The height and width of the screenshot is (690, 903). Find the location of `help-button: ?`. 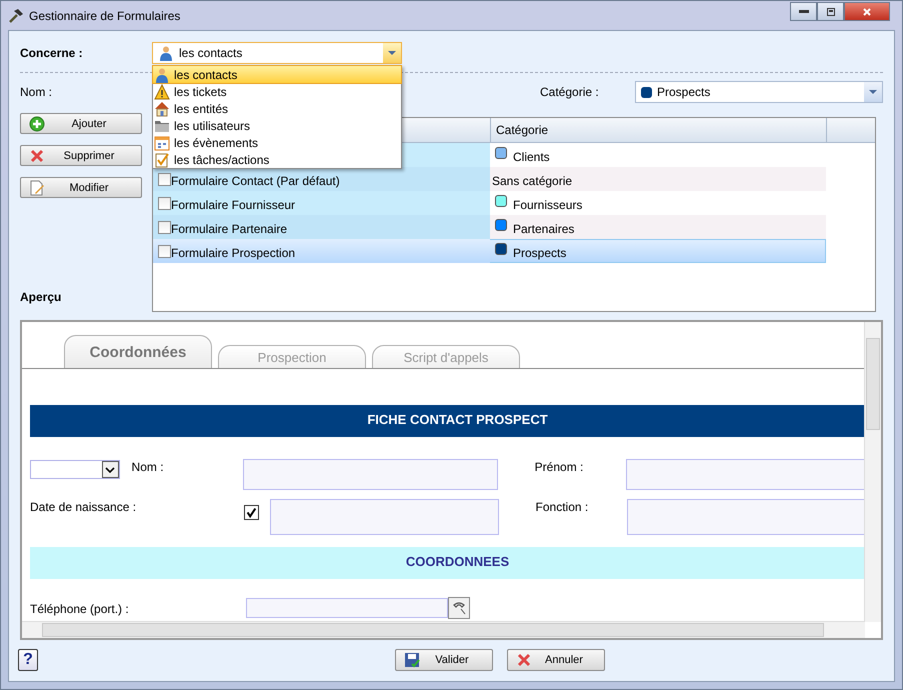

help-button: ? is located at coordinates (28, 660).